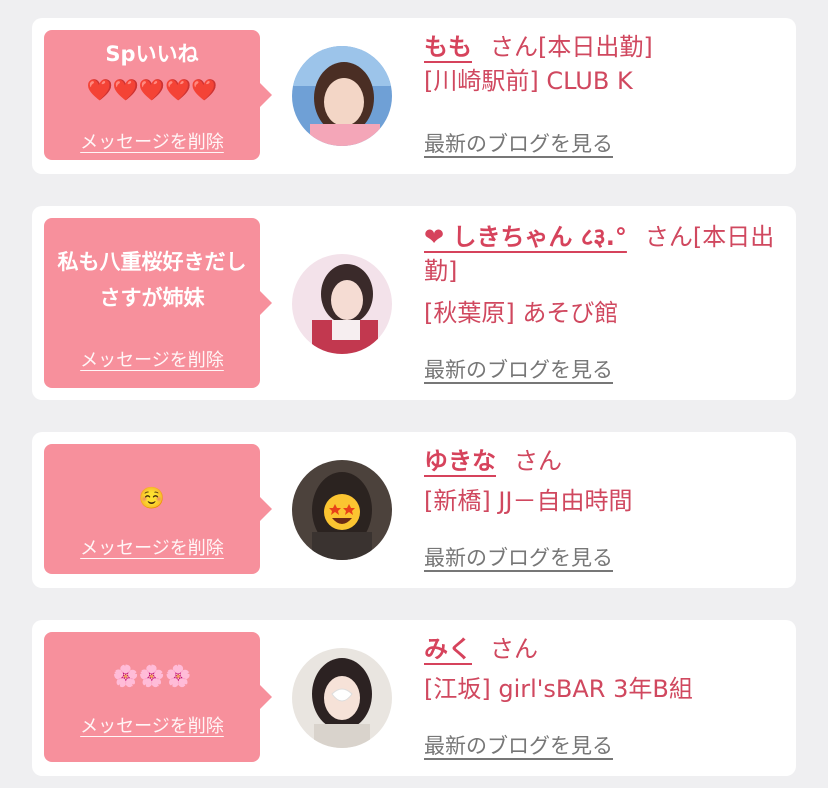 The width and height of the screenshot is (828, 788). What do you see at coordinates (528, 501) in the screenshot?
I see `shop-label: [新橋] JJ－自由時間` at bounding box center [528, 501].